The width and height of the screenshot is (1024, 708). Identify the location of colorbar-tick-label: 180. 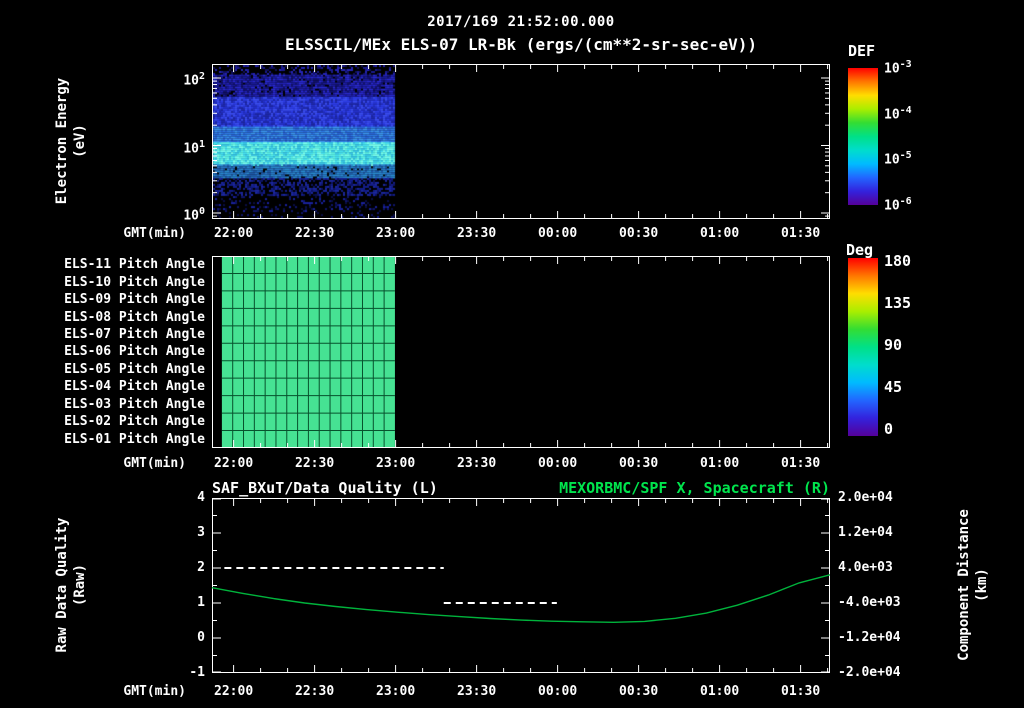
(898, 261).